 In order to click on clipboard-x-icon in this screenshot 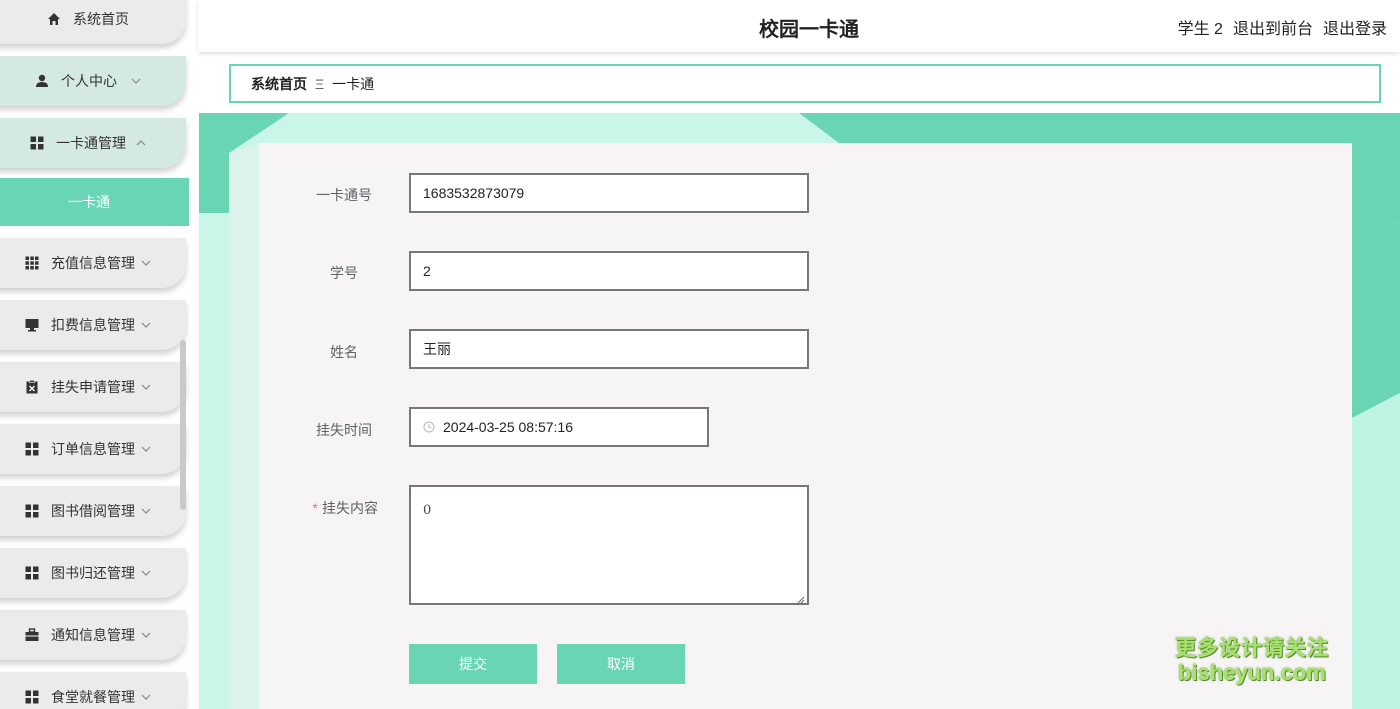, I will do `click(32, 387)`.